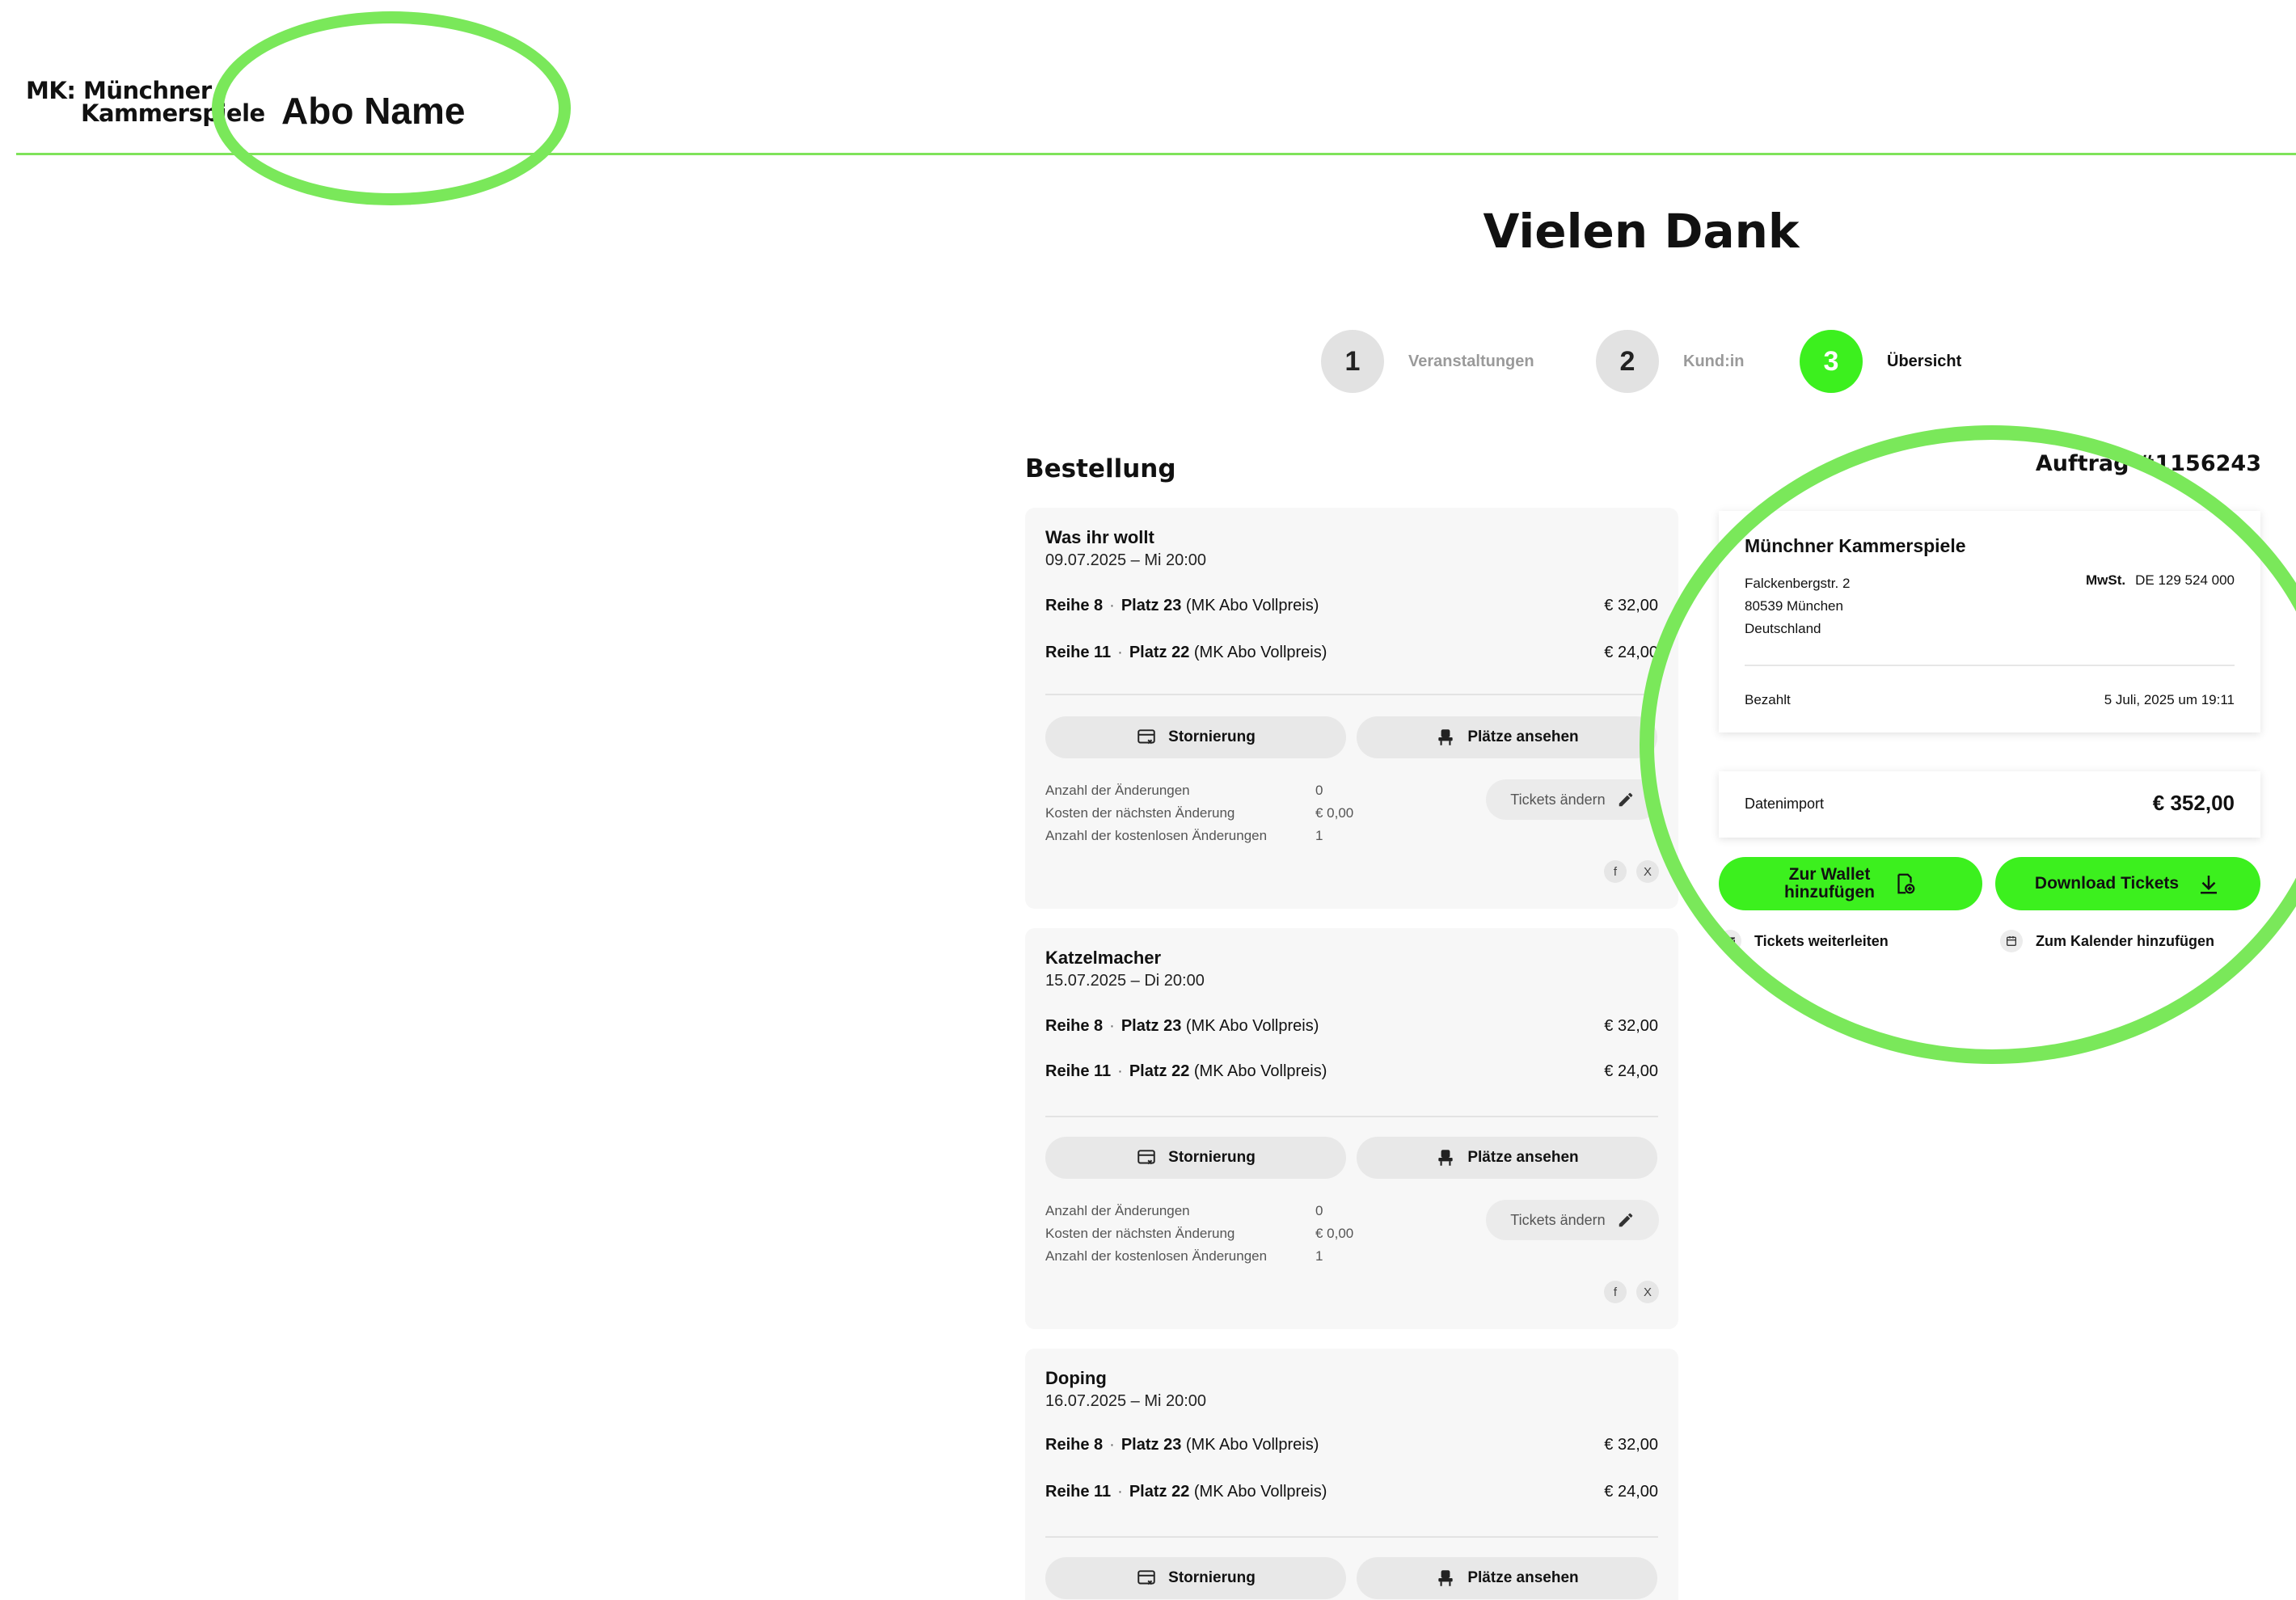 This screenshot has height=1600, width=2296. Describe the element at coordinates (1642, 231) in the screenshot. I see `page-title: Vielen Dank` at that location.